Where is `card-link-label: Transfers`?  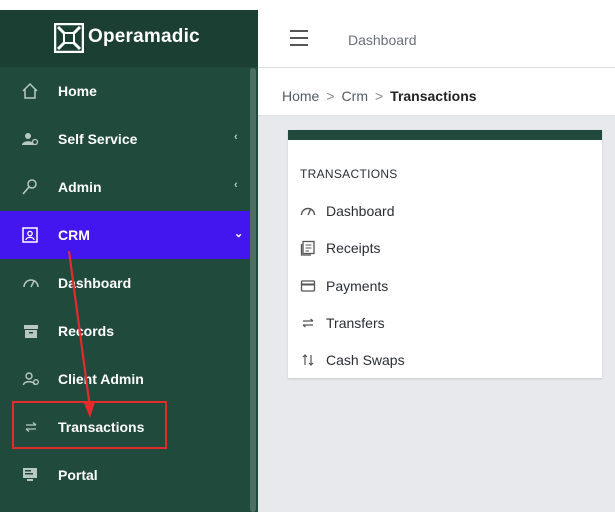 card-link-label: Transfers is located at coordinates (355, 323).